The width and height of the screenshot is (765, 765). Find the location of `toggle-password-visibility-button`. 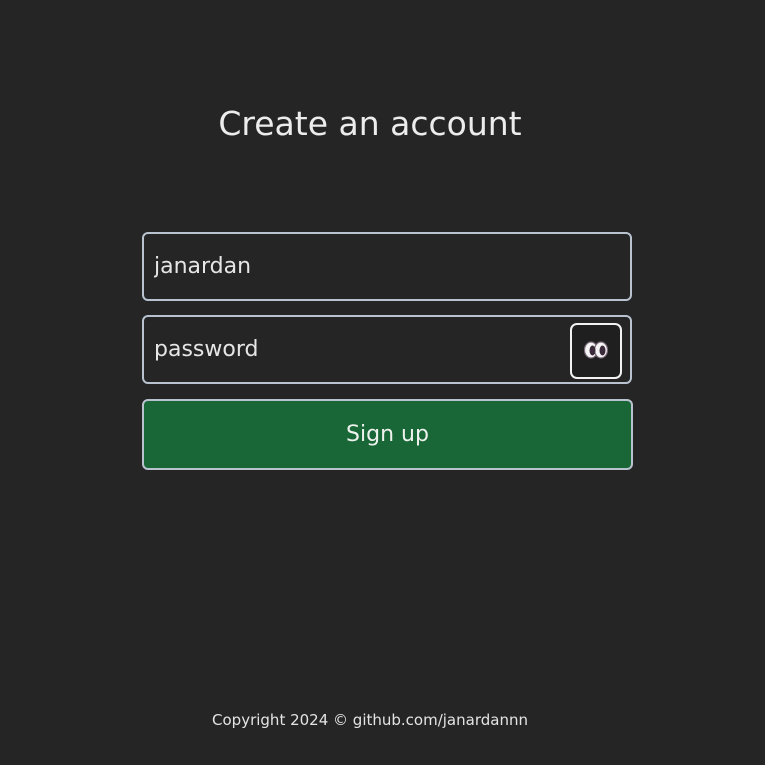

toggle-password-visibility-button is located at coordinates (596, 351).